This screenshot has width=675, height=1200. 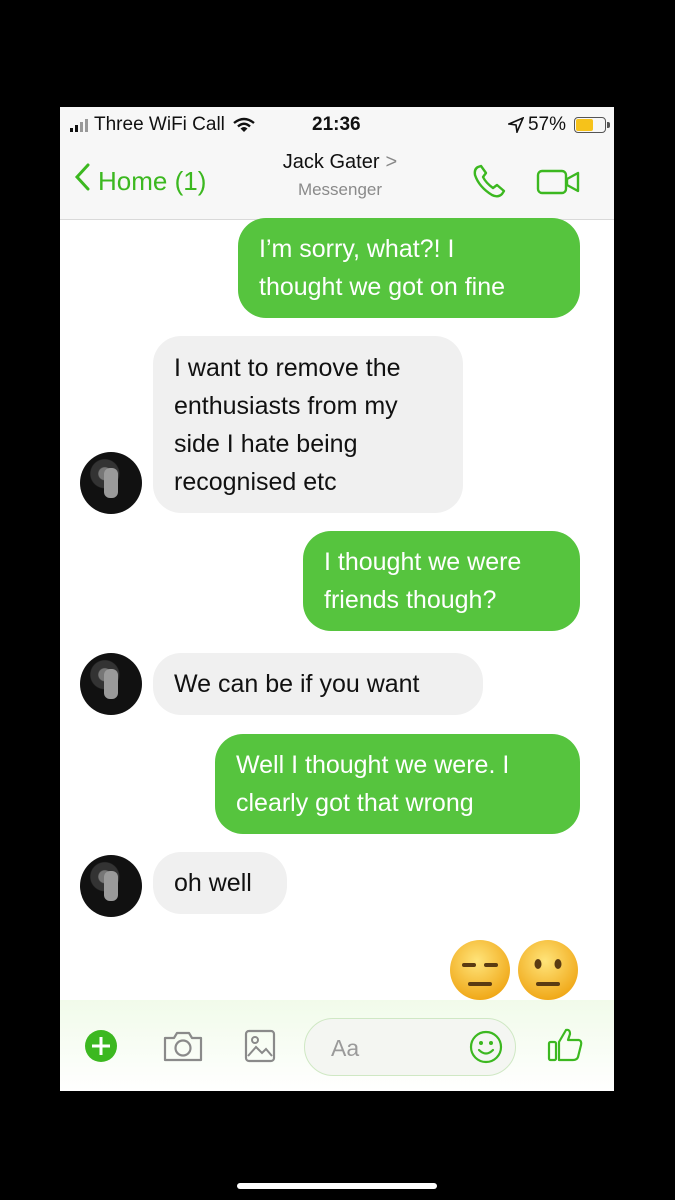 What do you see at coordinates (331, 162) in the screenshot?
I see `contact-name: Jack Gater` at bounding box center [331, 162].